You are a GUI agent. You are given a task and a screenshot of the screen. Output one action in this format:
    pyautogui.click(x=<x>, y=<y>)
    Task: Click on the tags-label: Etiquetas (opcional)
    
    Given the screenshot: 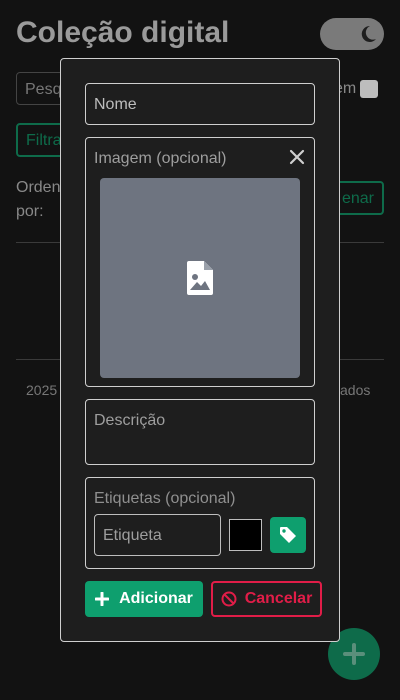 What is the action you would take?
    pyautogui.click(x=165, y=498)
    